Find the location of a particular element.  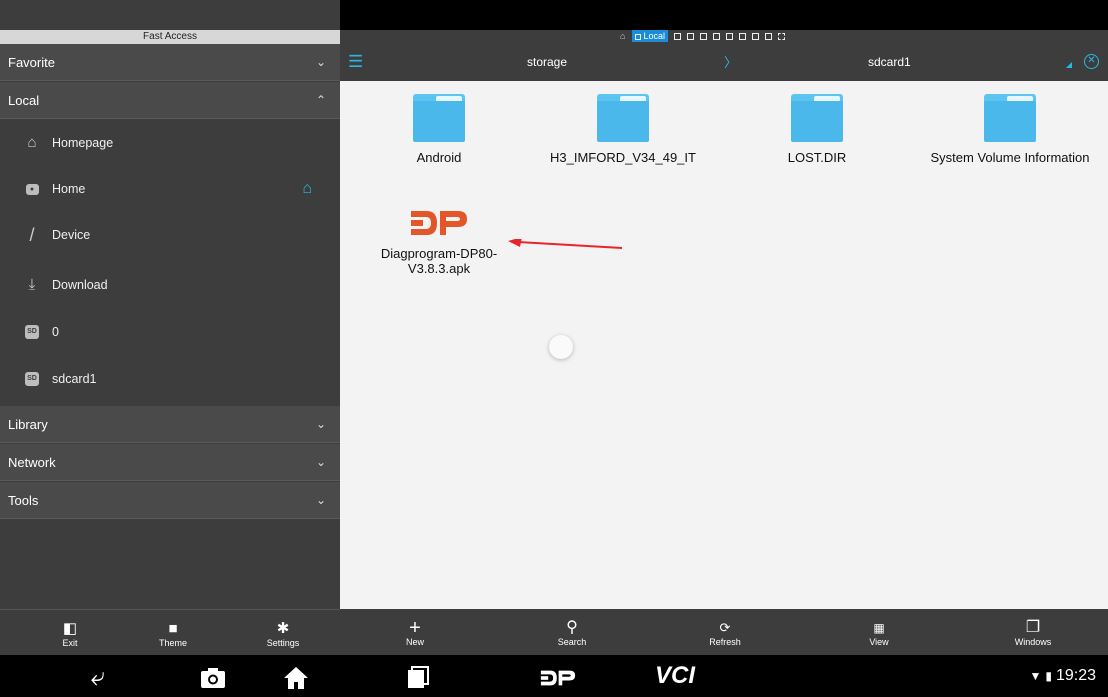

file-item-lost-dir: LOST.DIR is located at coordinates (817, 123).